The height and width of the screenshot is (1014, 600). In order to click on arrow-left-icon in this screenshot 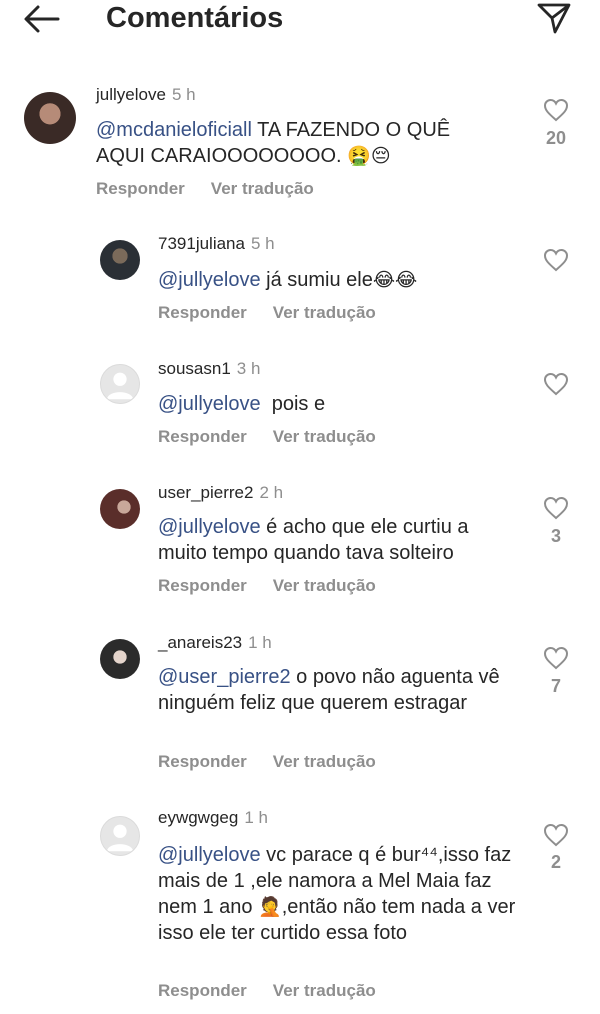, I will do `click(41, 19)`.